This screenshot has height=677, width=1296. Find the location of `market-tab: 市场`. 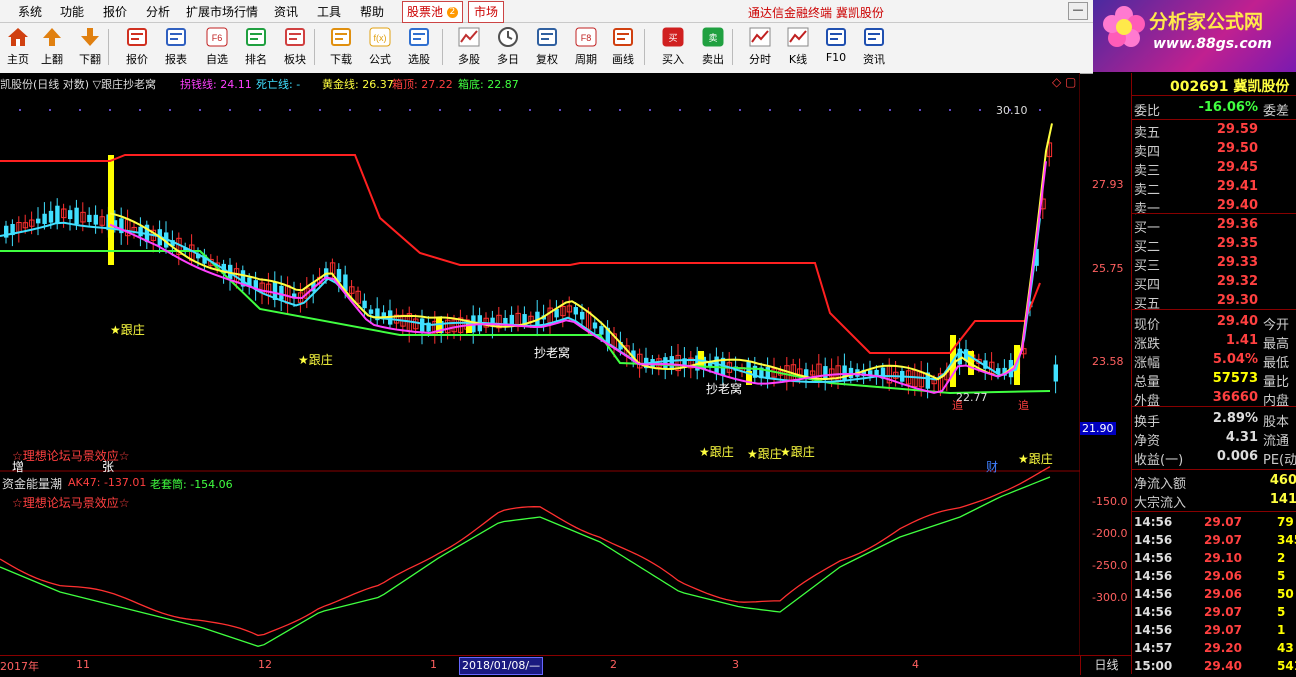

market-tab: 市场 is located at coordinates (486, 12).